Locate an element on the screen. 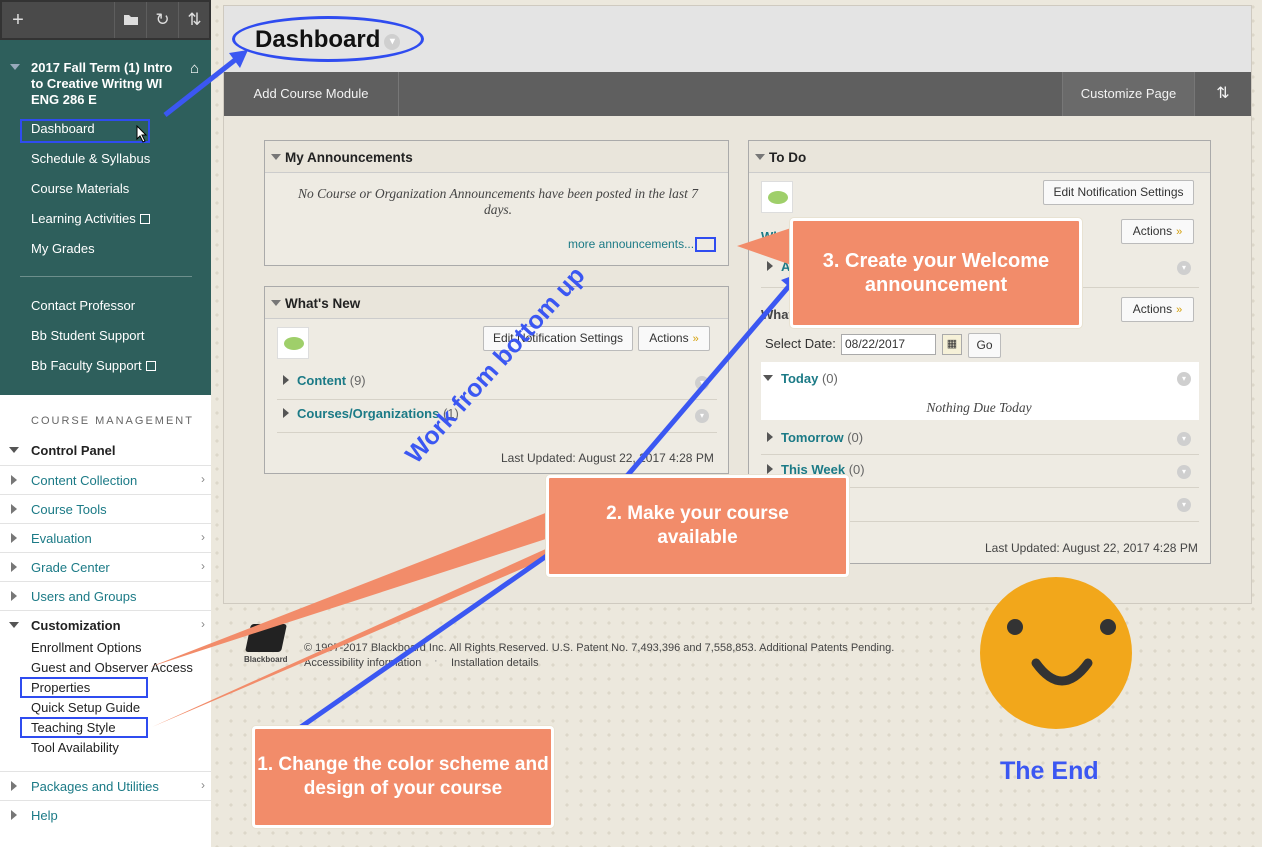 The image size is (1262, 847). properties-highlight is located at coordinates (84, 687).